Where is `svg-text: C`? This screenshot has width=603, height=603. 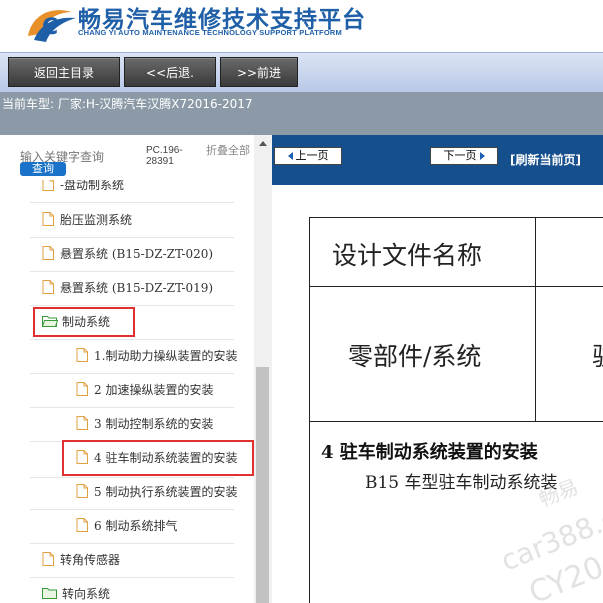
svg-text: C is located at coordinates (50, 27).